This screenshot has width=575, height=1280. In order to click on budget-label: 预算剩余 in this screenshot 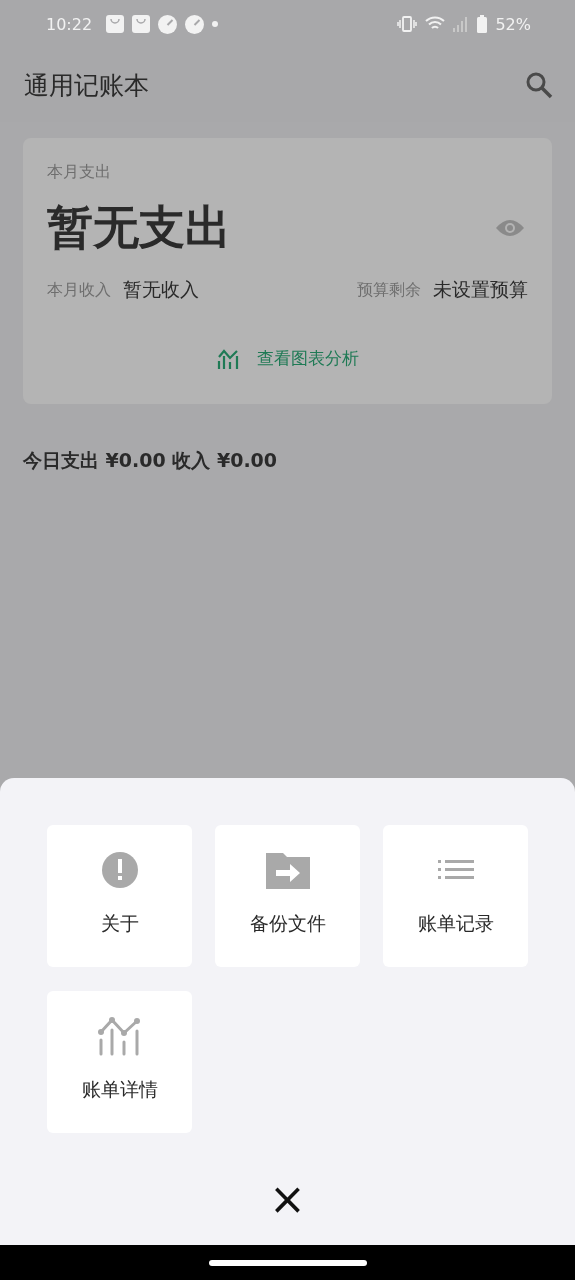, I will do `click(389, 290)`.